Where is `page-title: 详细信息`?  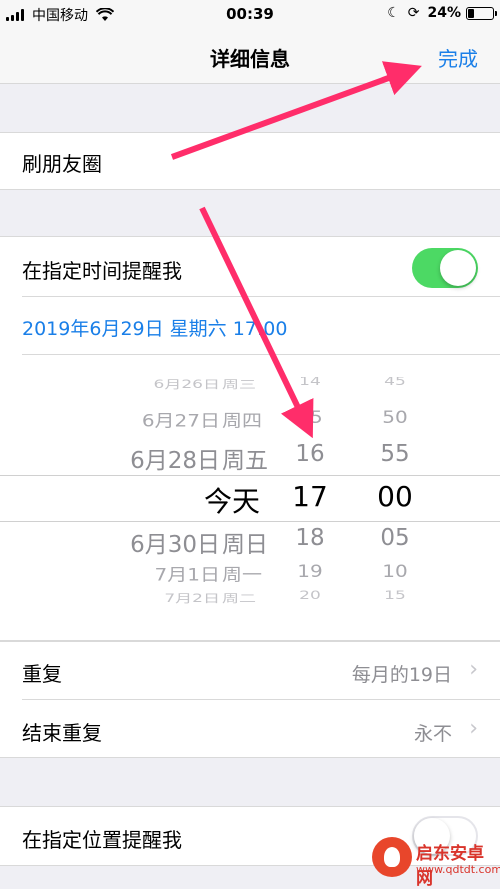
page-title: 详细信息 is located at coordinates (250, 59).